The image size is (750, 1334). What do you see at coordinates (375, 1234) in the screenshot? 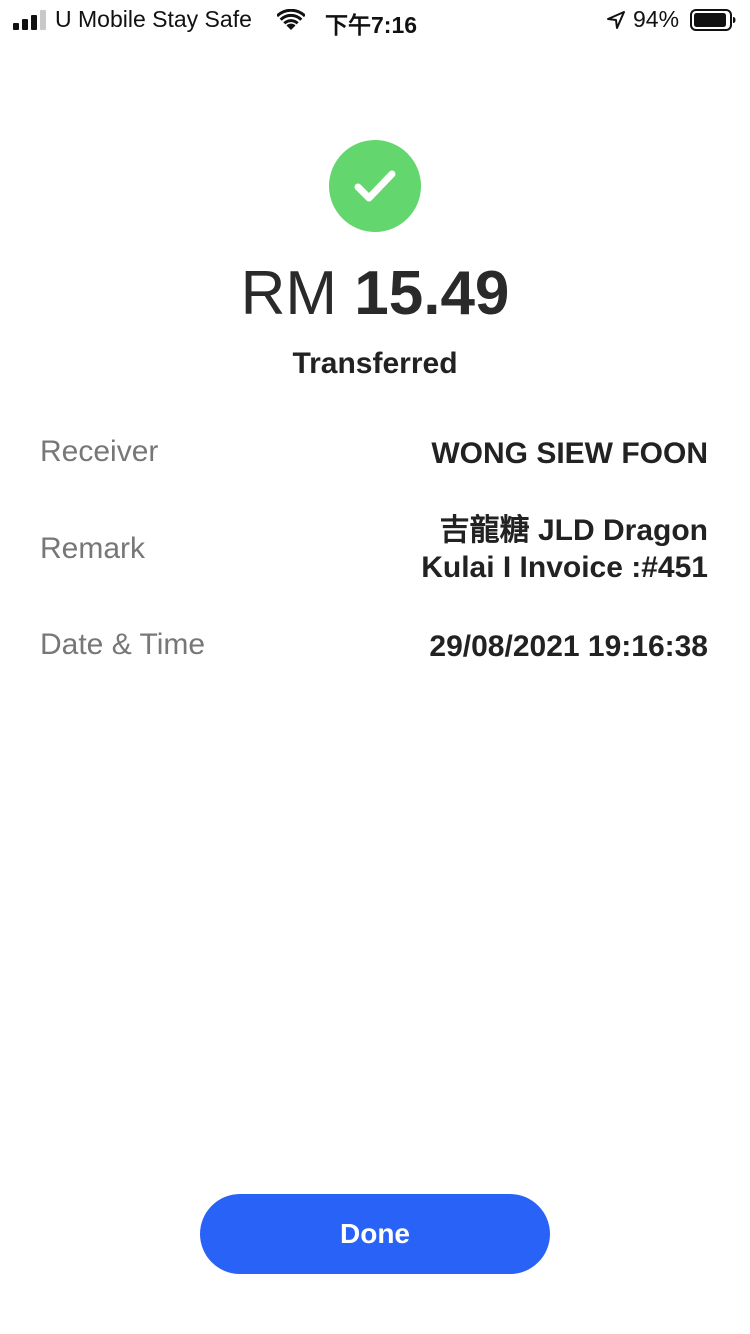
I see `done-button: Done` at bounding box center [375, 1234].